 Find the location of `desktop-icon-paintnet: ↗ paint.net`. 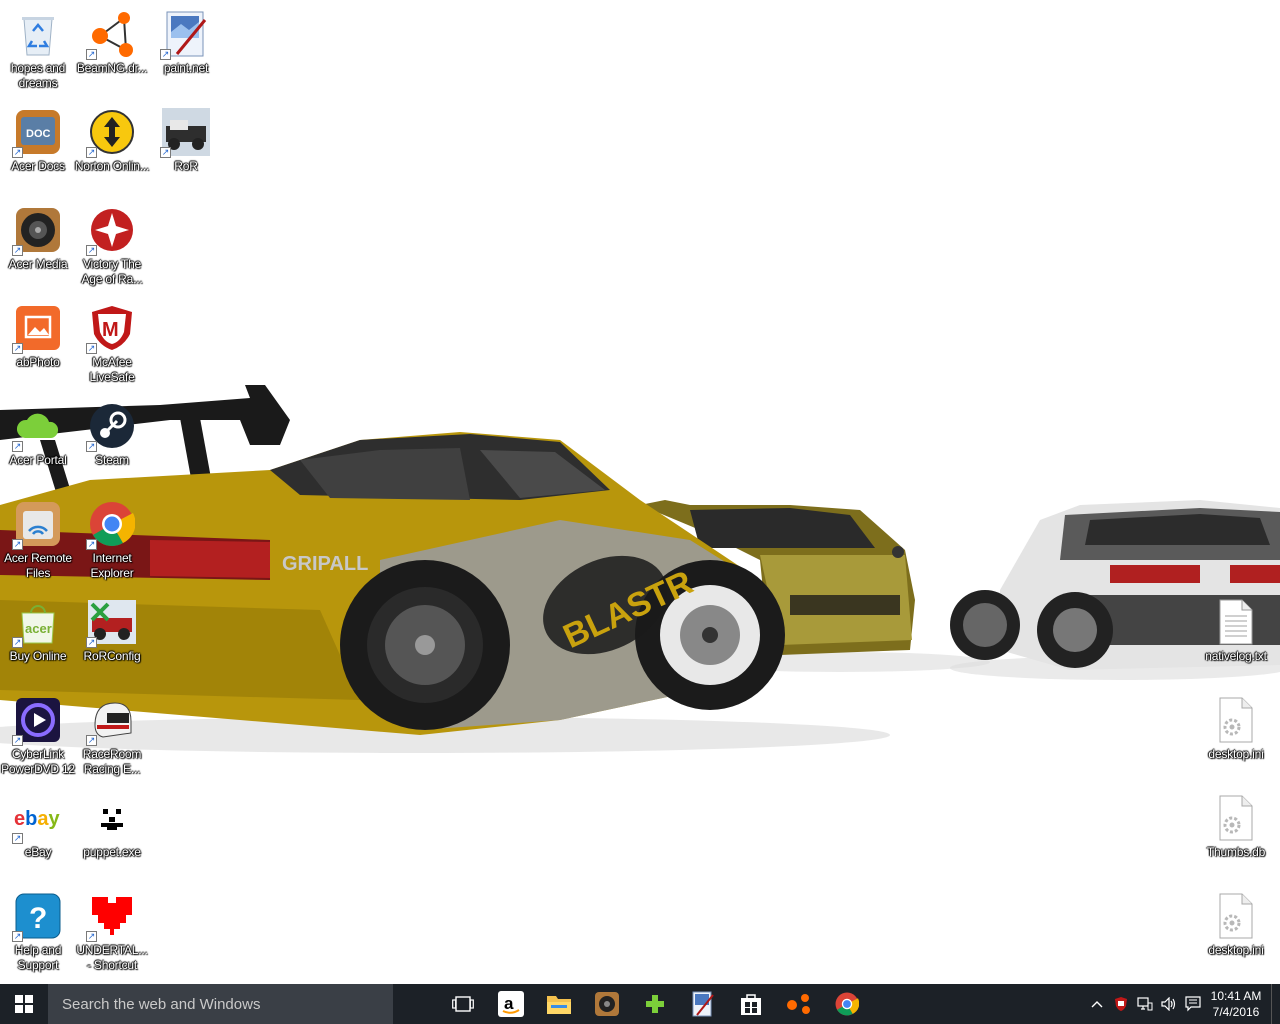

desktop-icon-paintnet: ↗ paint.net is located at coordinates (186, 50).